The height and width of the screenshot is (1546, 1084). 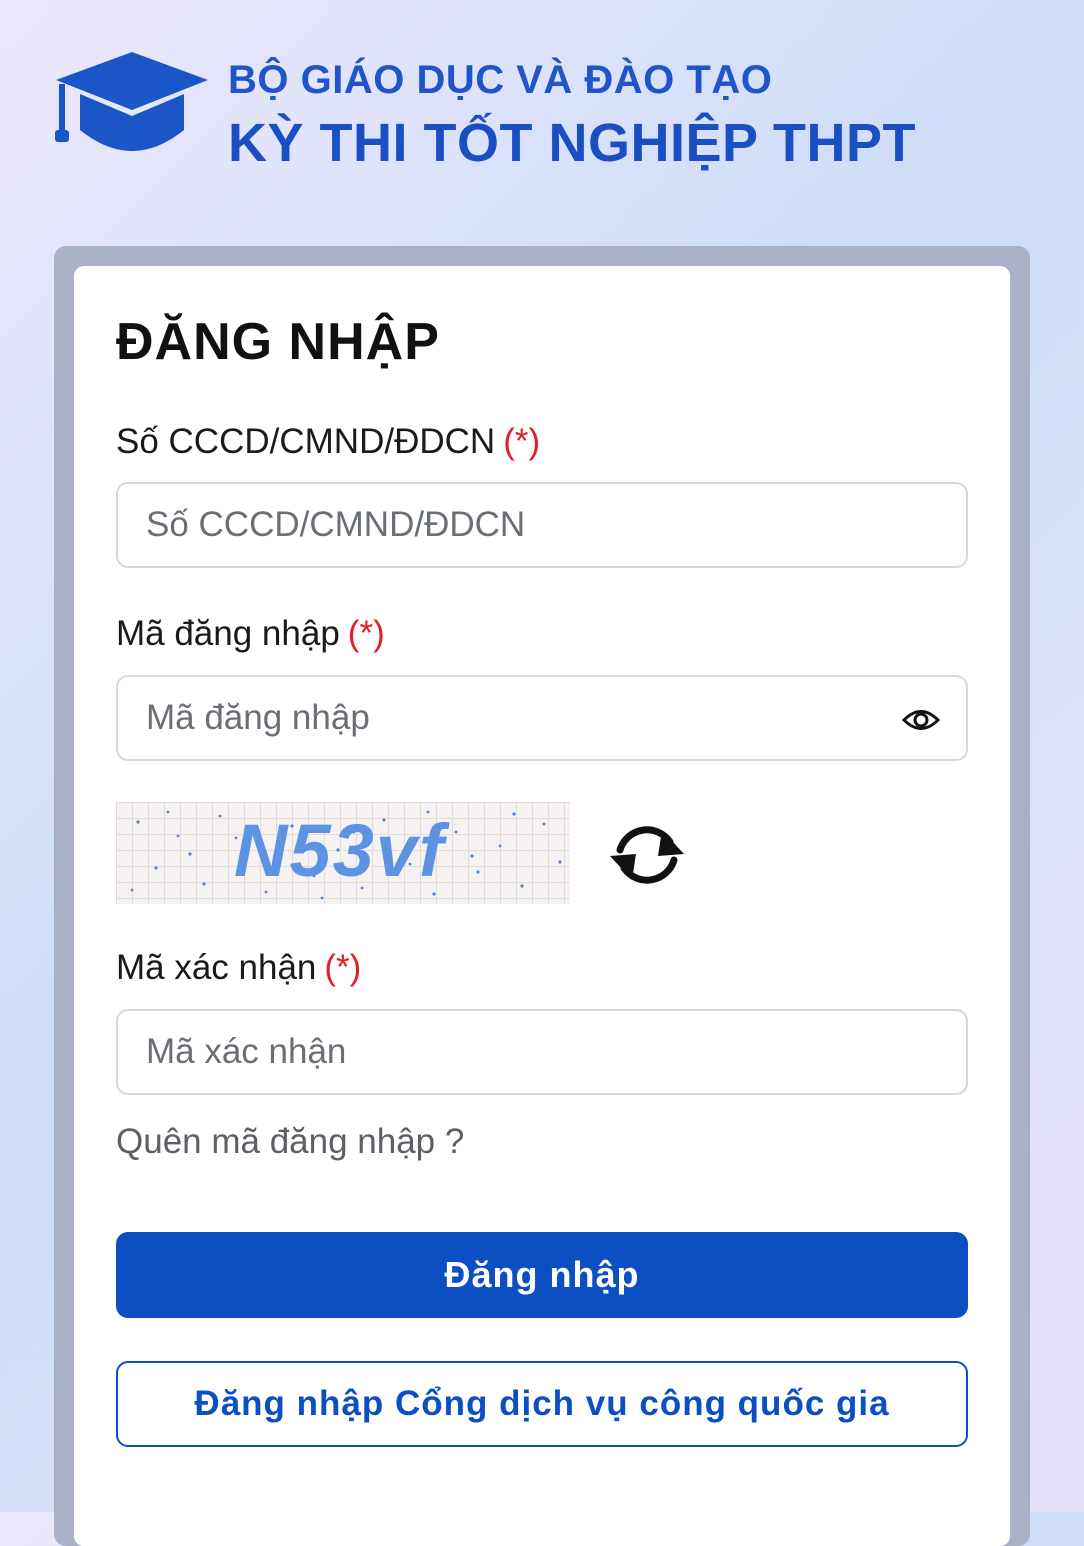 I want to click on password-field-label: Mã đăng nhập (*), so click(x=250, y=634).